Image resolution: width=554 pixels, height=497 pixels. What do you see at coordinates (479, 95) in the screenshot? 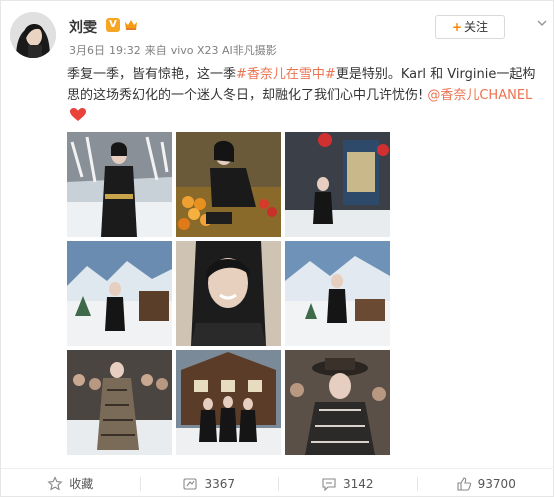
I see `mention-link: @香奈儿CHANEL` at bounding box center [479, 95].